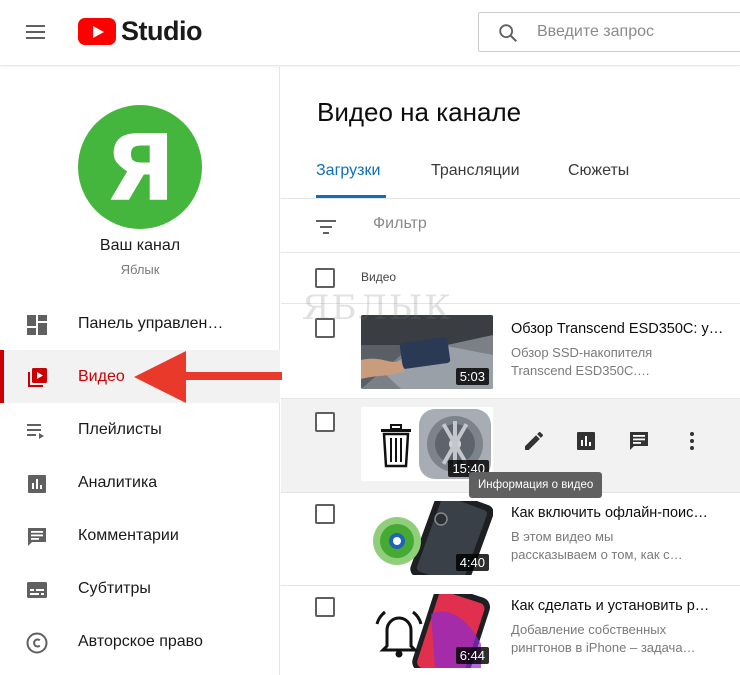 The width and height of the screenshot is (740, 675). What do you see at coordinates (400, 224) in the screenshot?
I see `filter-input: Фильтр` at bounding box center [400, 224].